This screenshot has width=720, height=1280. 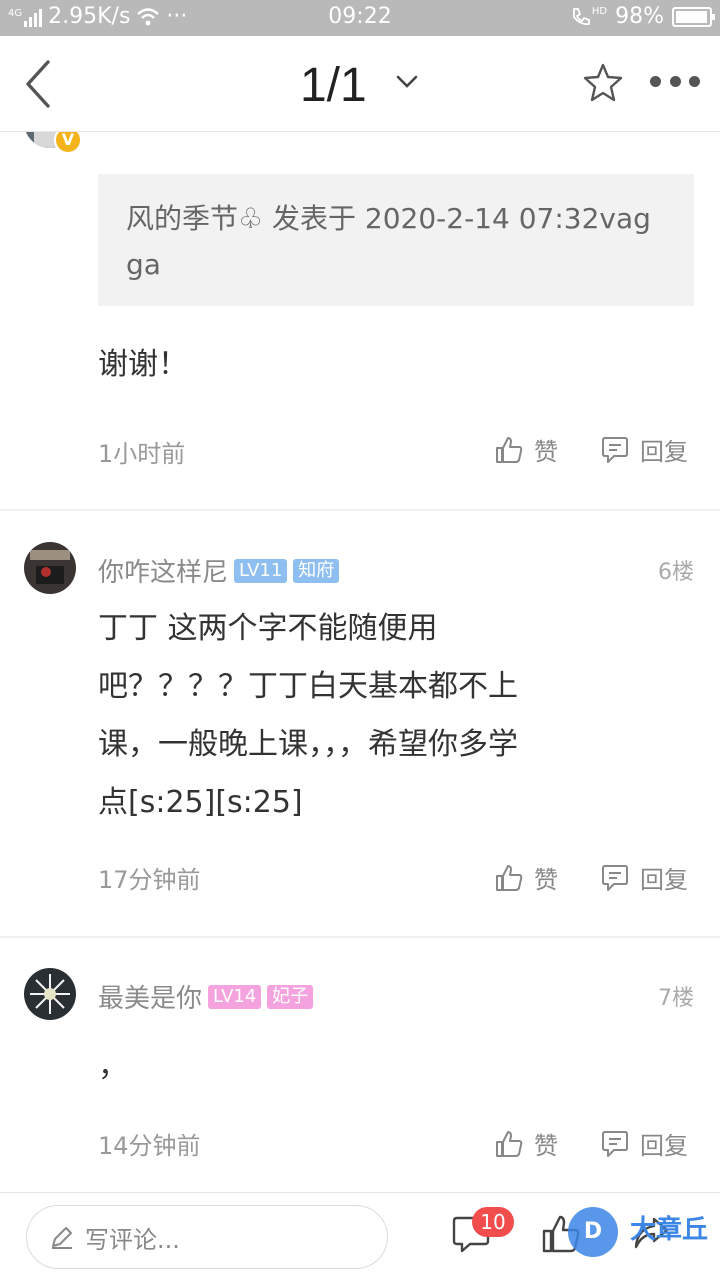 What do you see at coordinates (493, 1222) in the screenshot?
I see `comment-count-badge: 10` at bounding box center [493, 1222].